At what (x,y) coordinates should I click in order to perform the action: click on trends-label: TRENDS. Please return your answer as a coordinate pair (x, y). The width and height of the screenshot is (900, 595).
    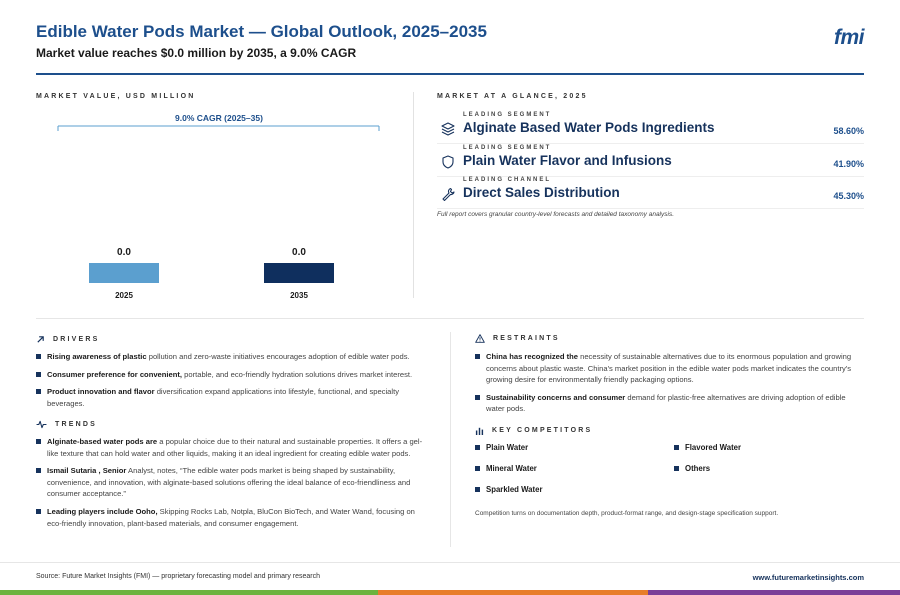
    Looking at the image, I should click on (76, 424).